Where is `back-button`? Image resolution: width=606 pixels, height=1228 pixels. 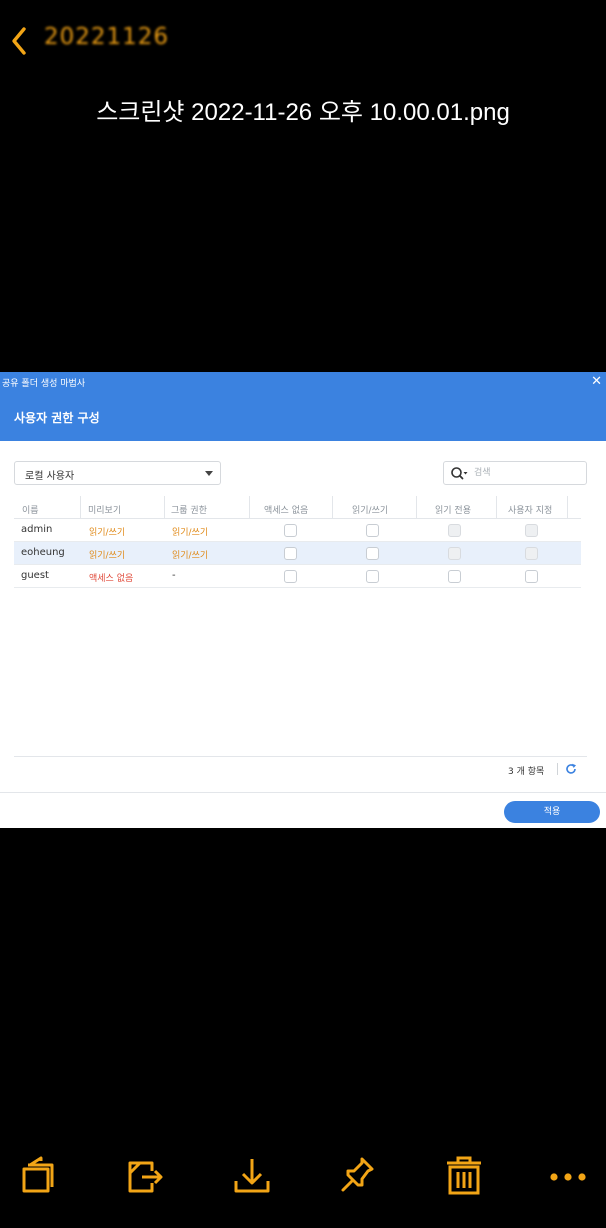
back-button is located at coordinates (20, 41).